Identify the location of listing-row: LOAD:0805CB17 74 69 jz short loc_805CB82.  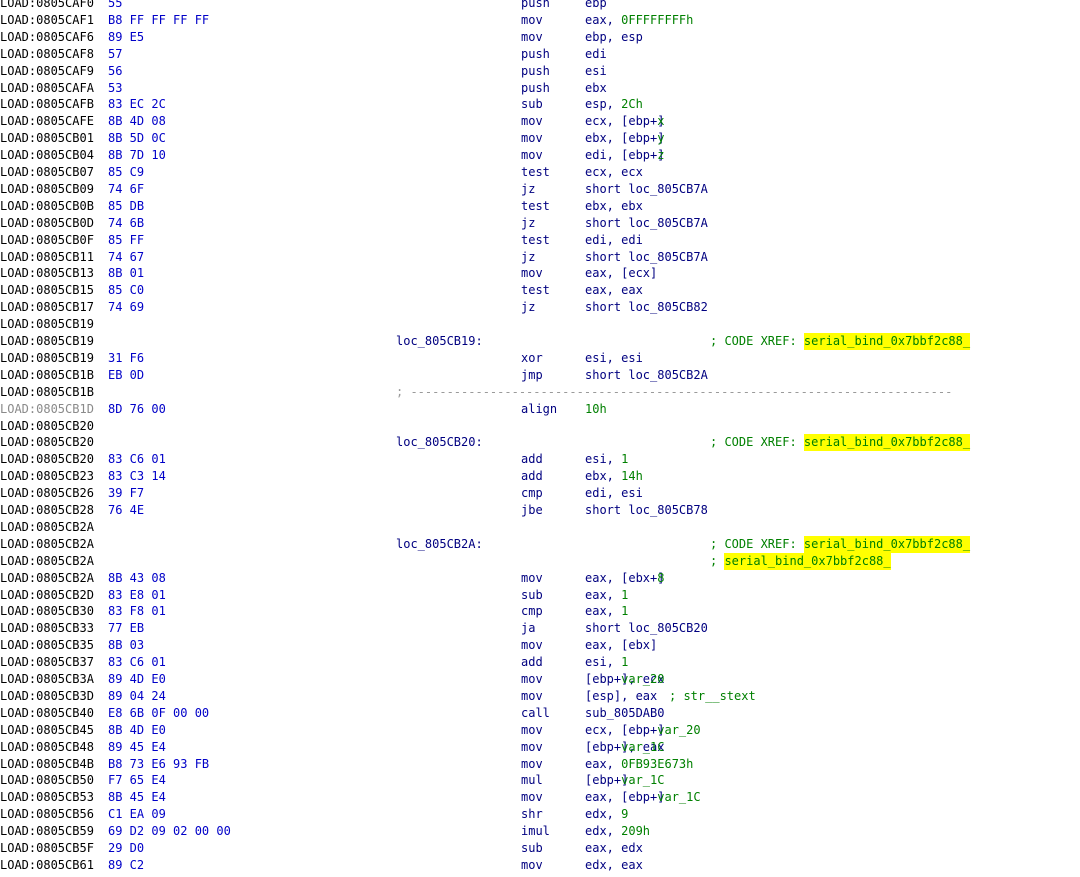
(540, 307).